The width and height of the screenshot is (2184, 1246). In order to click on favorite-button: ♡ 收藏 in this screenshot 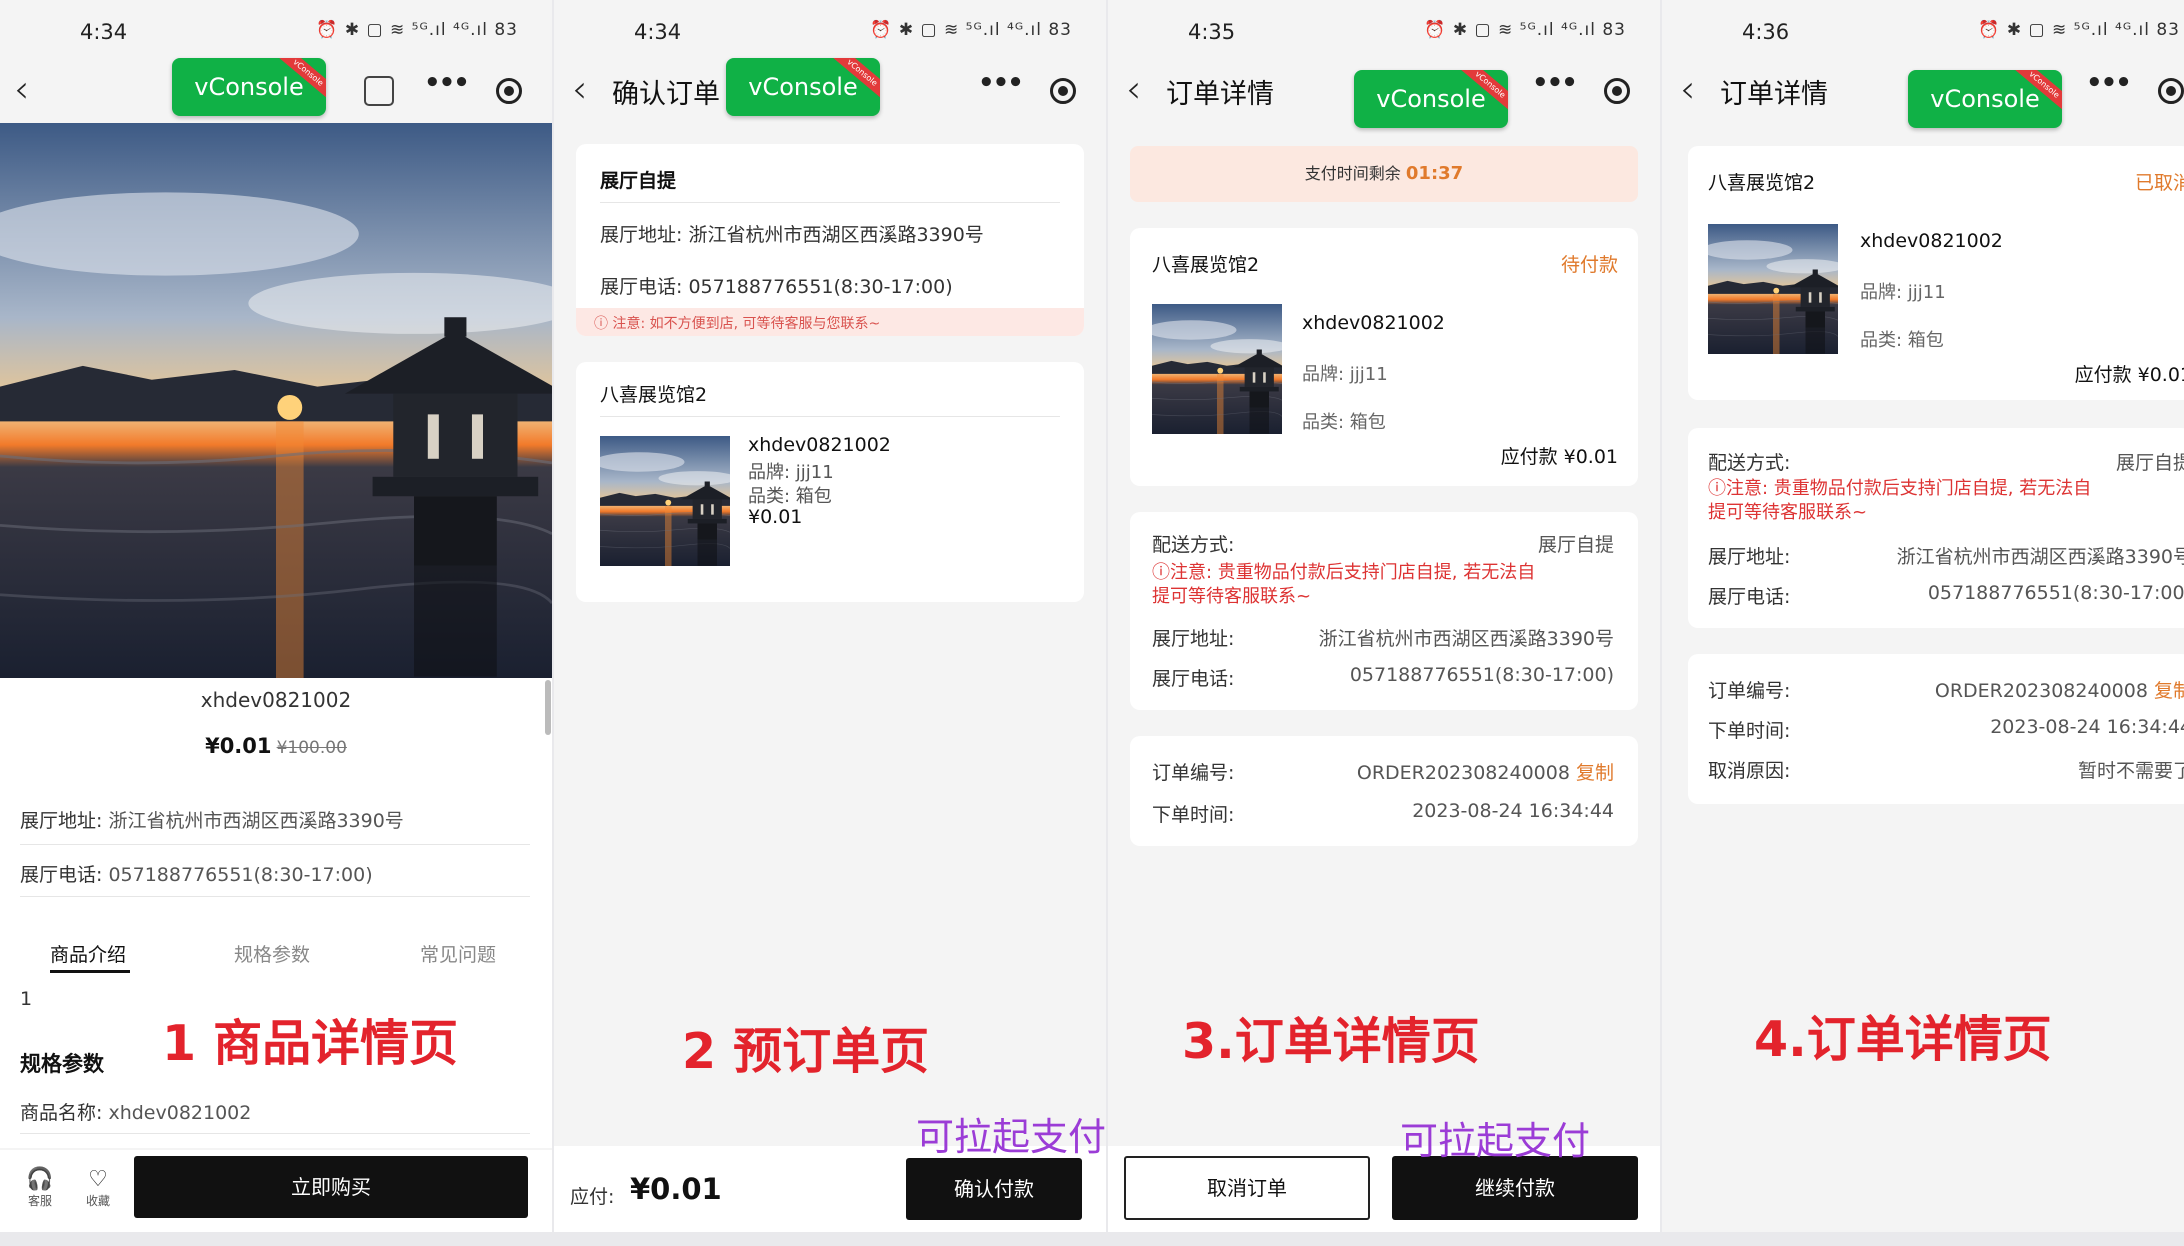, I will do `click(98, 1188)`.